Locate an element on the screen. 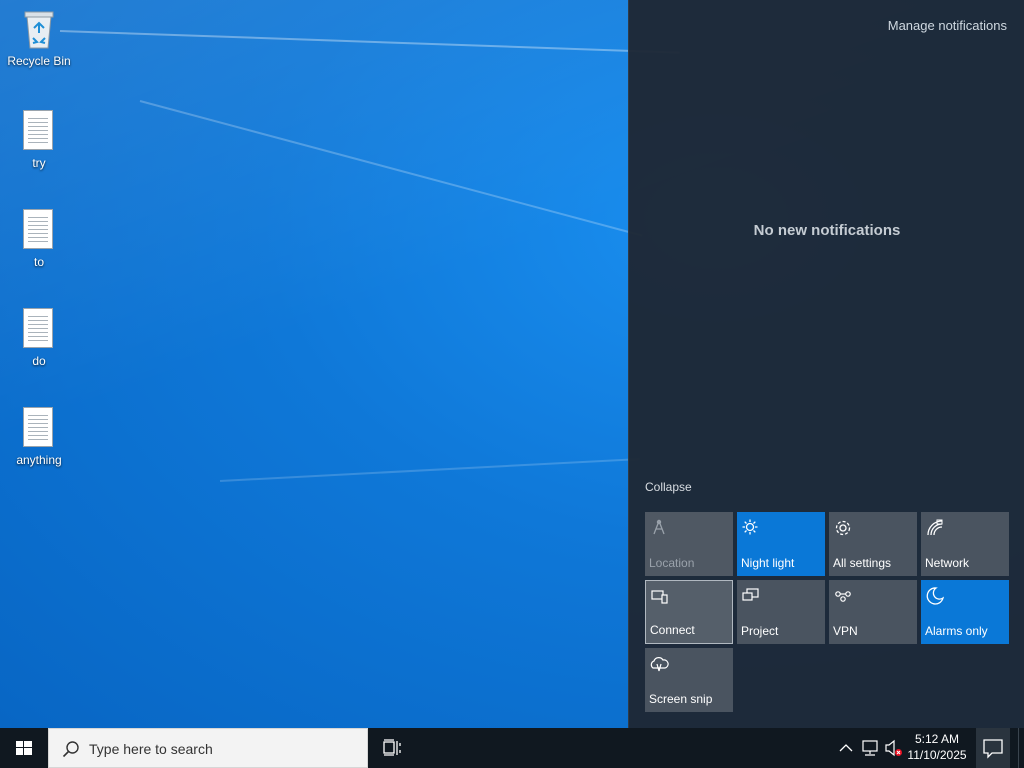 The height and width of the screenshot is (768, 1024). collapse-quick-actions-link: Collapse is located at coordinates (668, 487).